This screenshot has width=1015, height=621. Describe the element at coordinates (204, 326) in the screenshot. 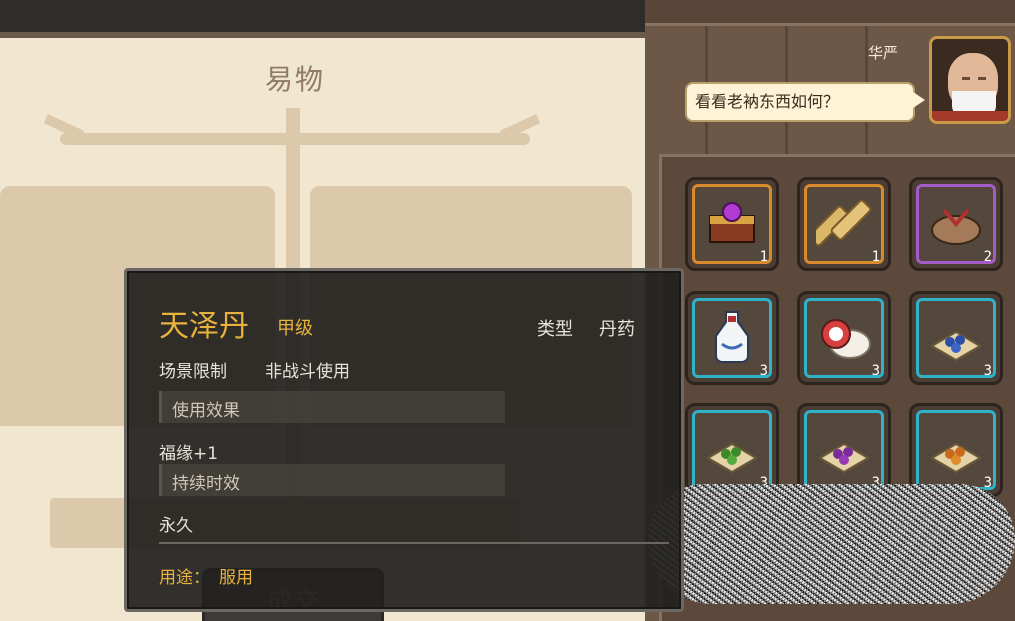

I see `item-name: 天泽丹` at that location.